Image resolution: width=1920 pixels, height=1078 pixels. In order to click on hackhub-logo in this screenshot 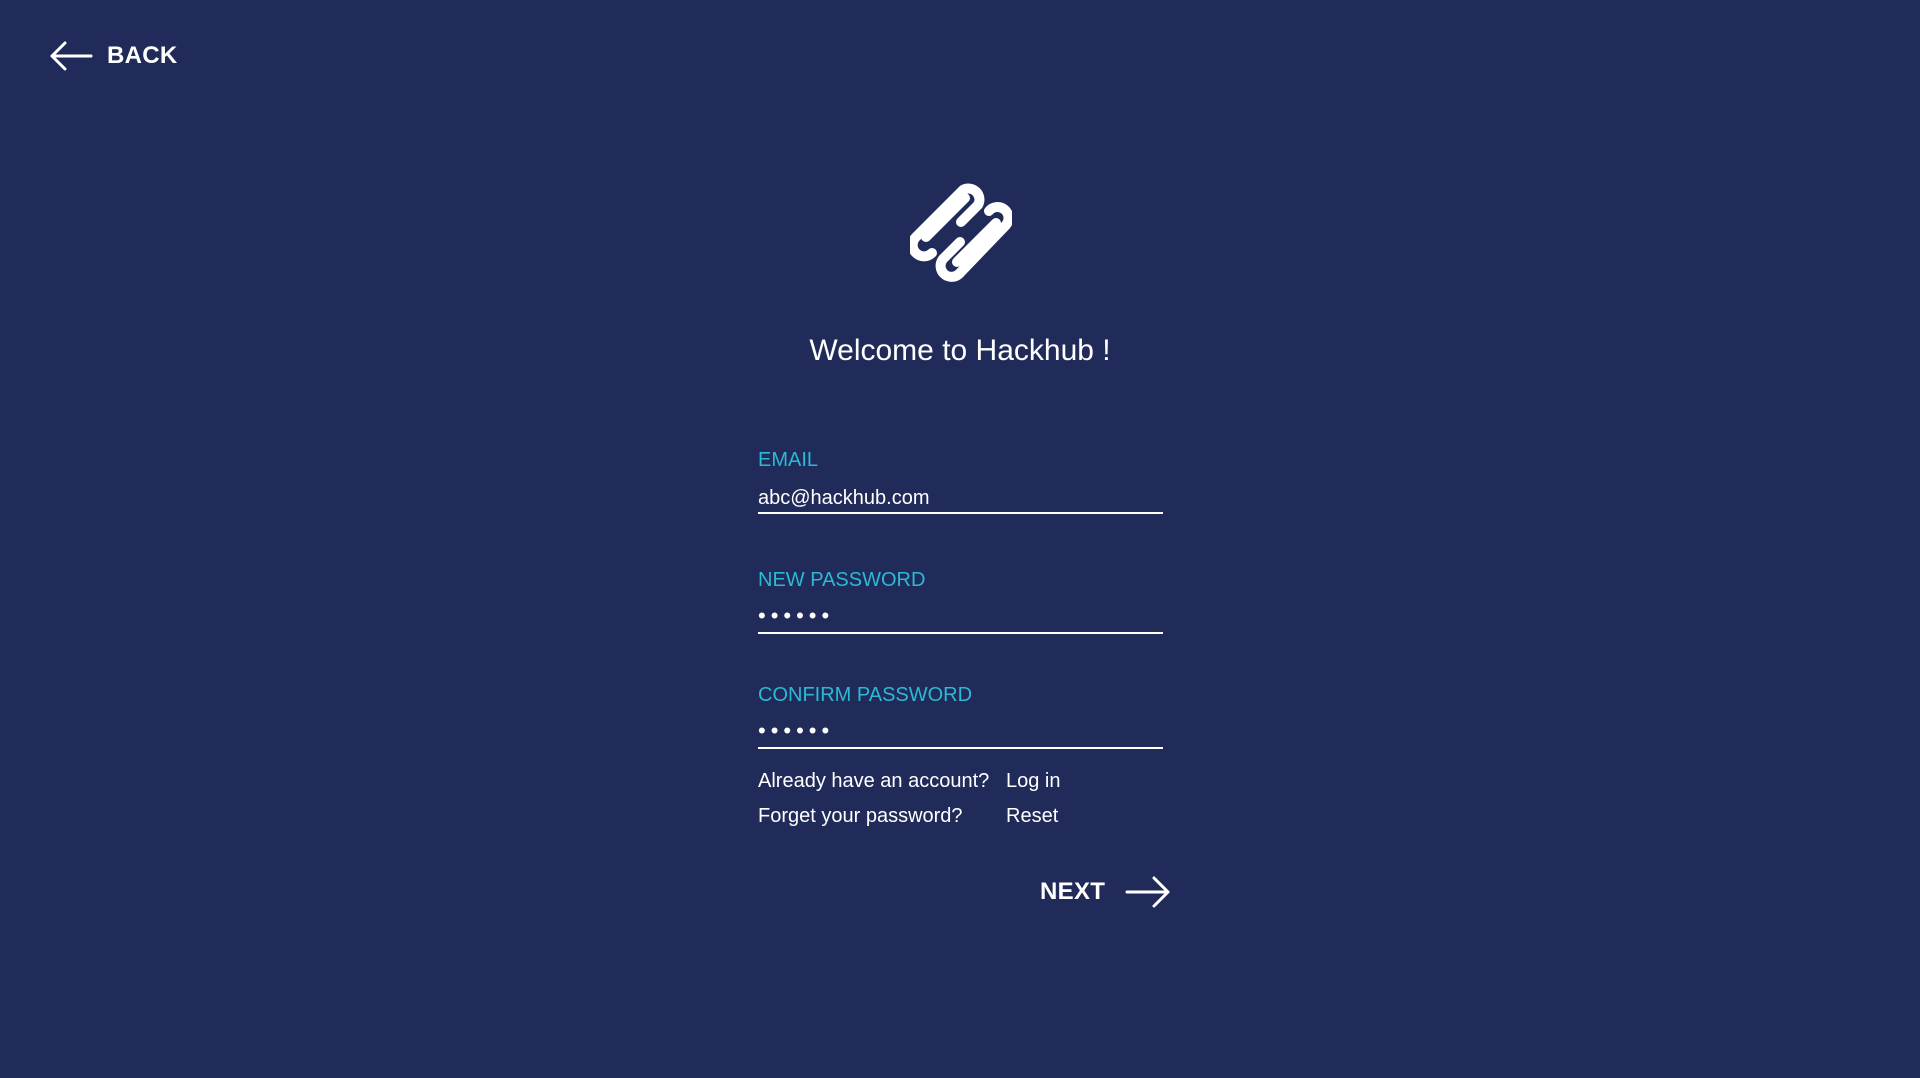, I will do `click(961, 232)`.